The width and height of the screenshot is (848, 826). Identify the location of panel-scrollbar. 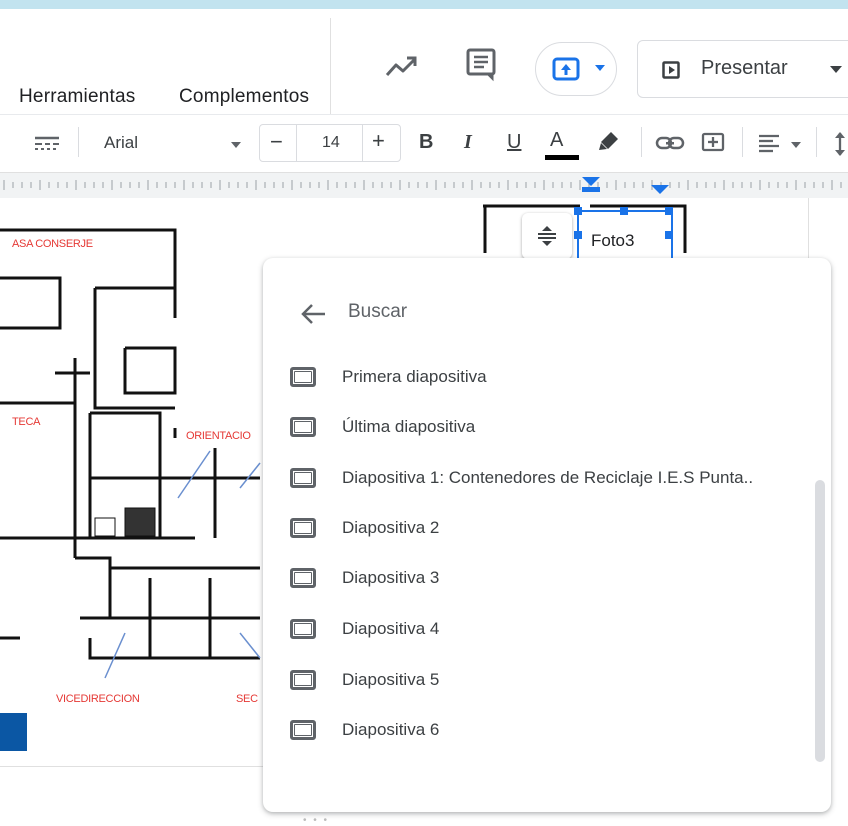
(820, 621).